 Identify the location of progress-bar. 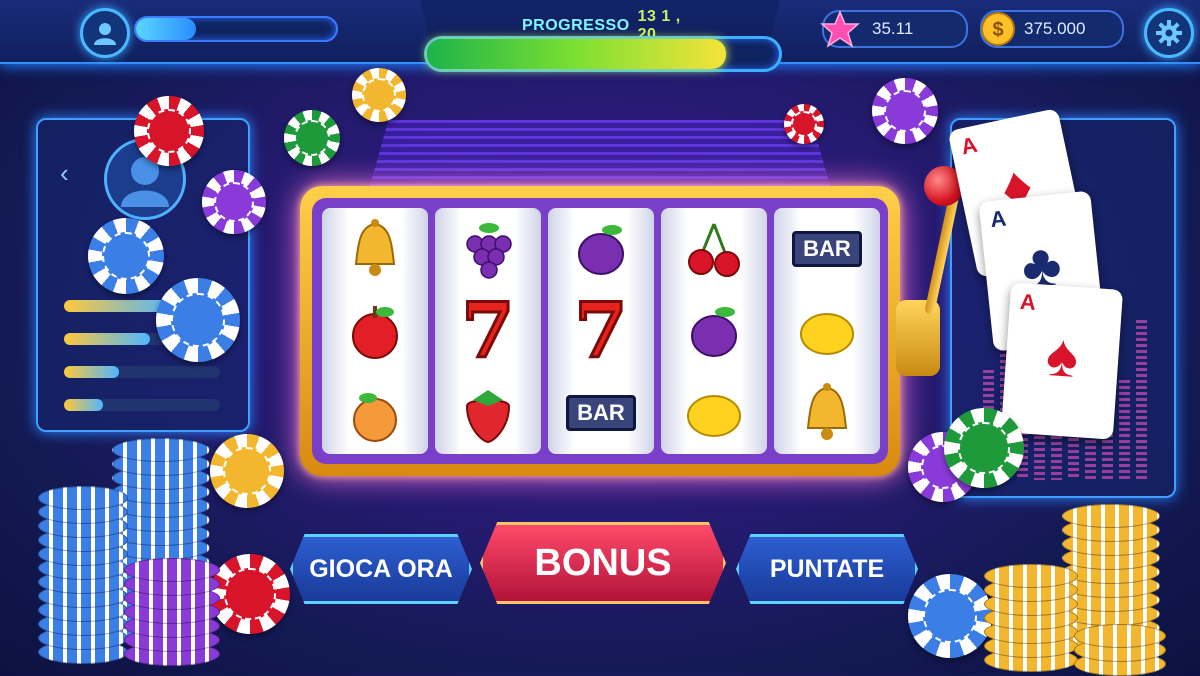
(603, 54).